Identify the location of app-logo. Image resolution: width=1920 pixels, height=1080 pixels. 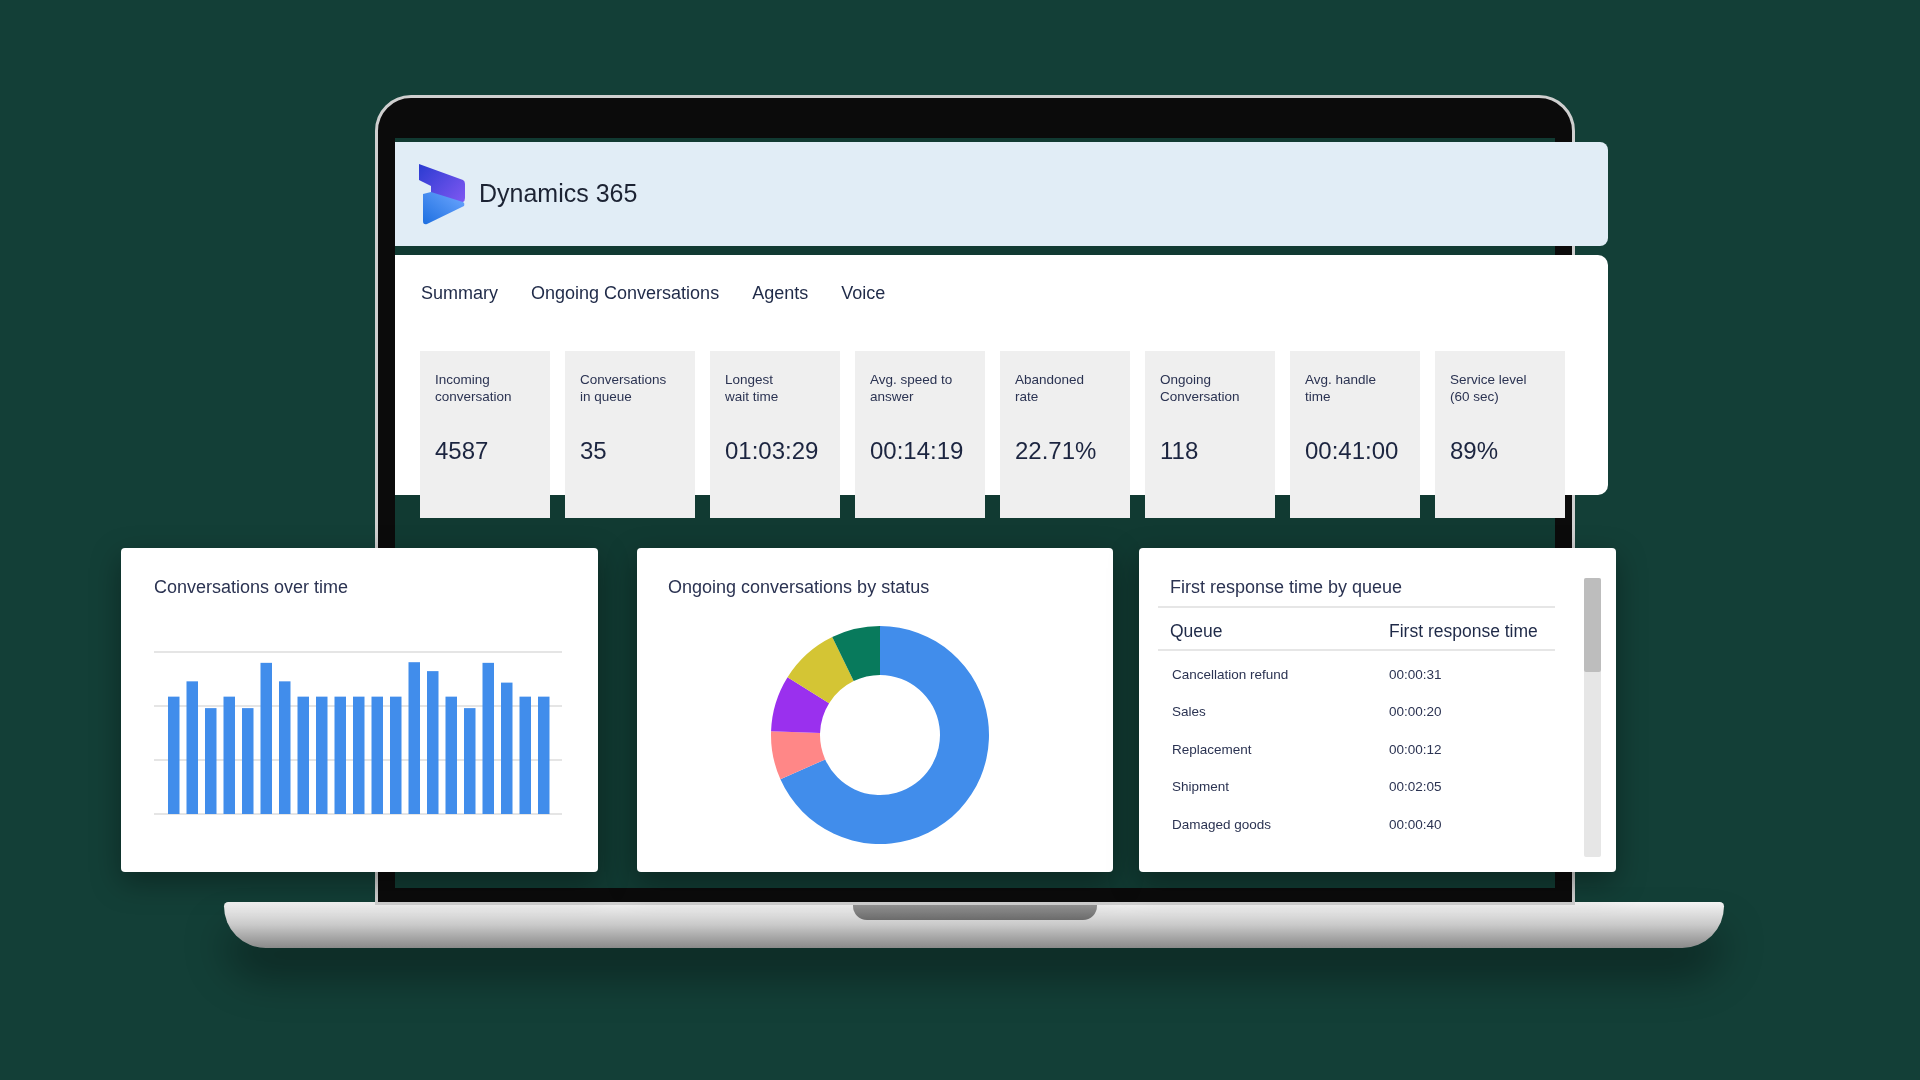
(442, 194).